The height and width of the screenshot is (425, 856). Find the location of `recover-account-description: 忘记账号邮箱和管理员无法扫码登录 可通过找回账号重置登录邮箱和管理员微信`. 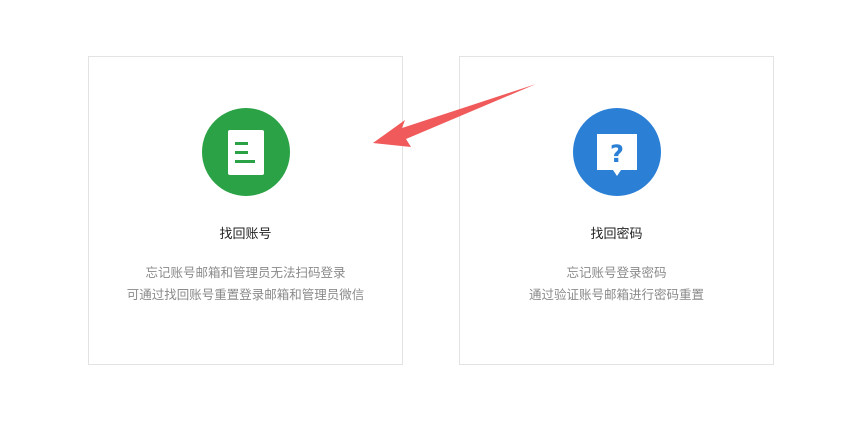

recover-account-description: 忘记账号邮箱和管理员无法扫码登录 可通过找回账号重置登录邮箱和管理员微信 is located at coordinates (245, 284).